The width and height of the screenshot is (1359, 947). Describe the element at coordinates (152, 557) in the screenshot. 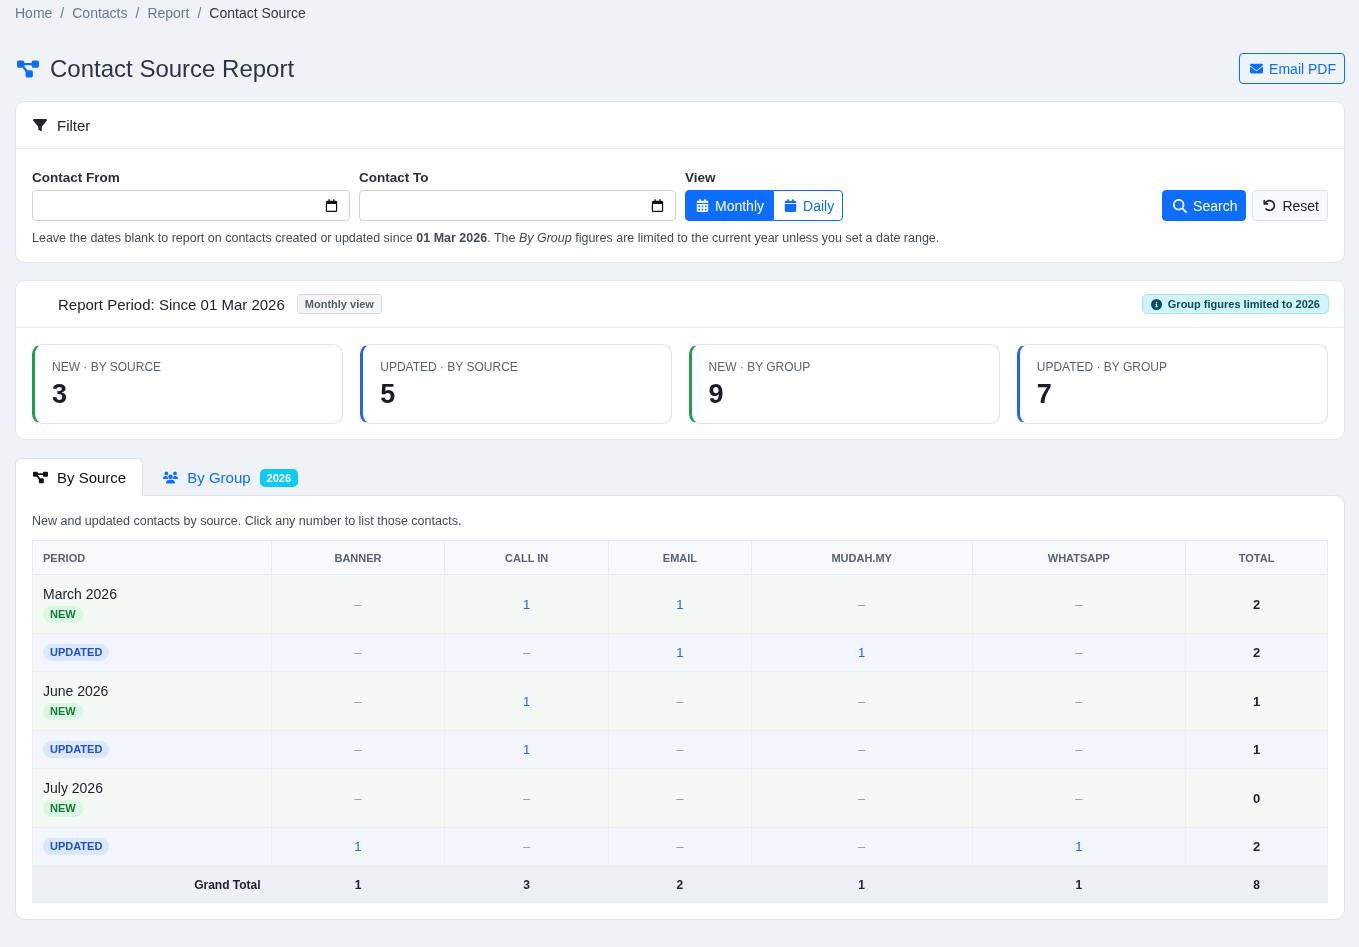

I see `column-header: PERIOD` at that location.